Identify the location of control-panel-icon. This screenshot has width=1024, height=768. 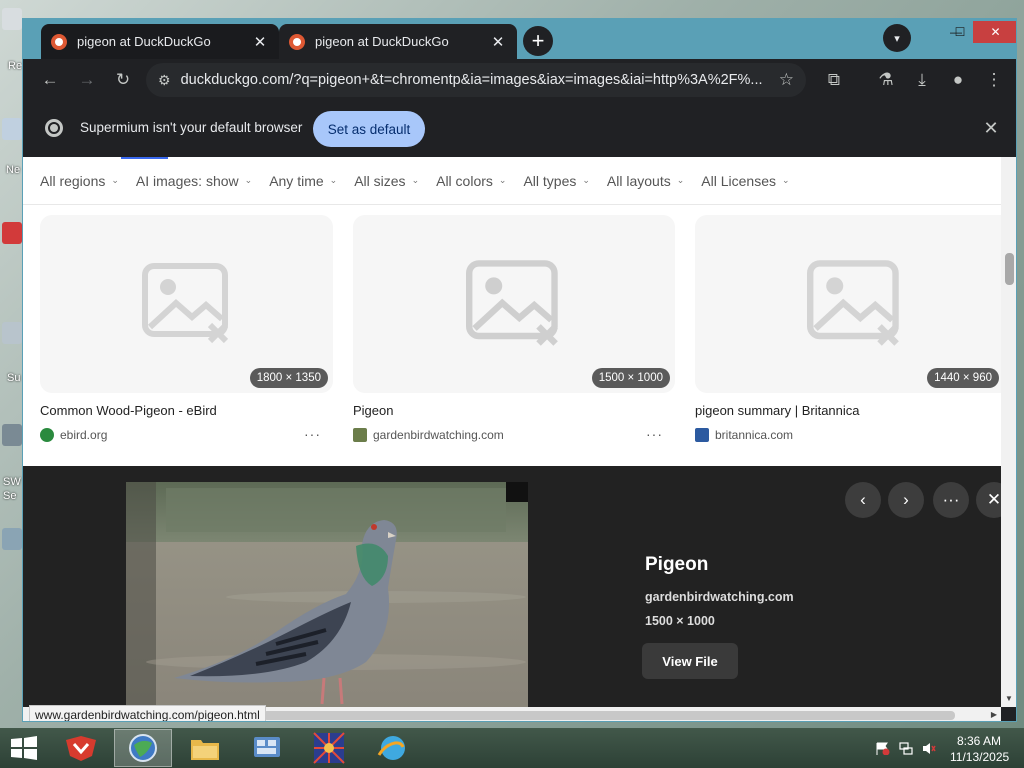
(267, 747).